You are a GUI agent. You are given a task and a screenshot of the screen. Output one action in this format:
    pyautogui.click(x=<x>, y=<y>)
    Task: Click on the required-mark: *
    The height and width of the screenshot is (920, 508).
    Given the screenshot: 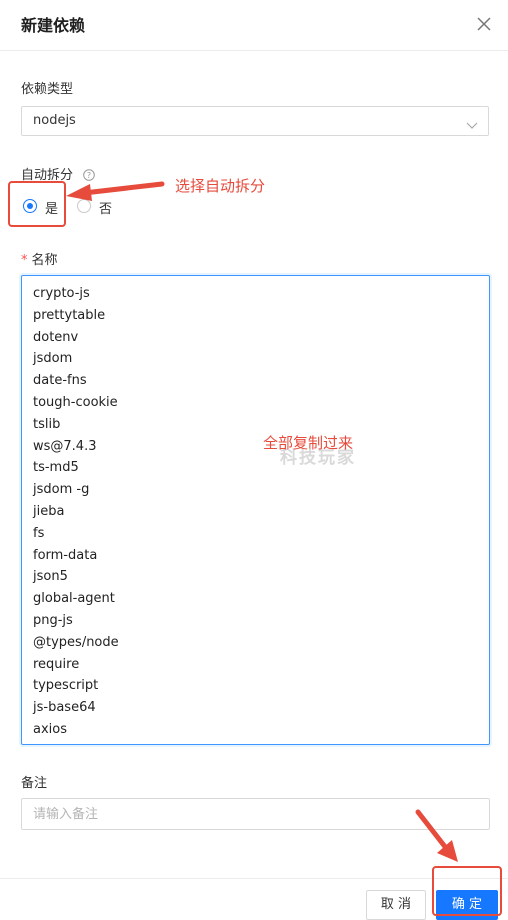 What is the action you would take?
    pyautogui.click(x=24, y=260)
    